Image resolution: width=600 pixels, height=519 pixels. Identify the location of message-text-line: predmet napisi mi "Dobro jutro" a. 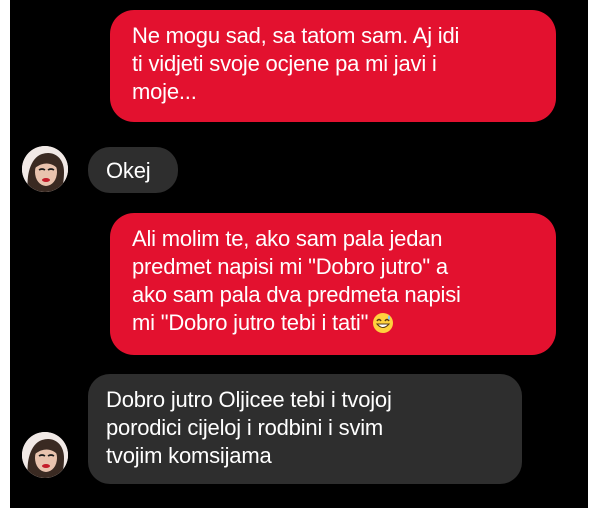
(290, 266).